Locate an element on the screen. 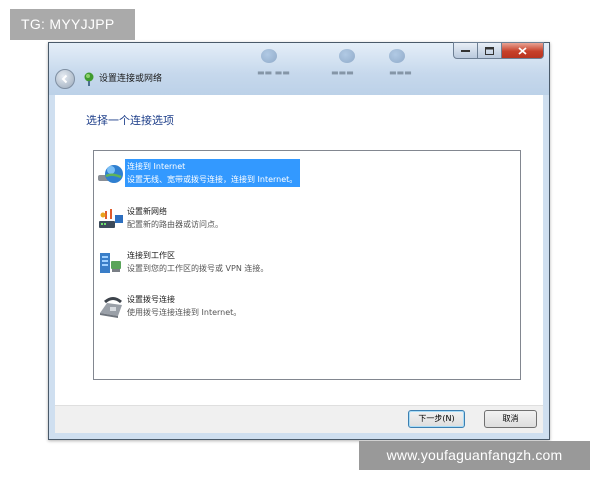 The image size is (600, 480). page-heading: 选择一个连接选项 is located at coordinates (130, 120).